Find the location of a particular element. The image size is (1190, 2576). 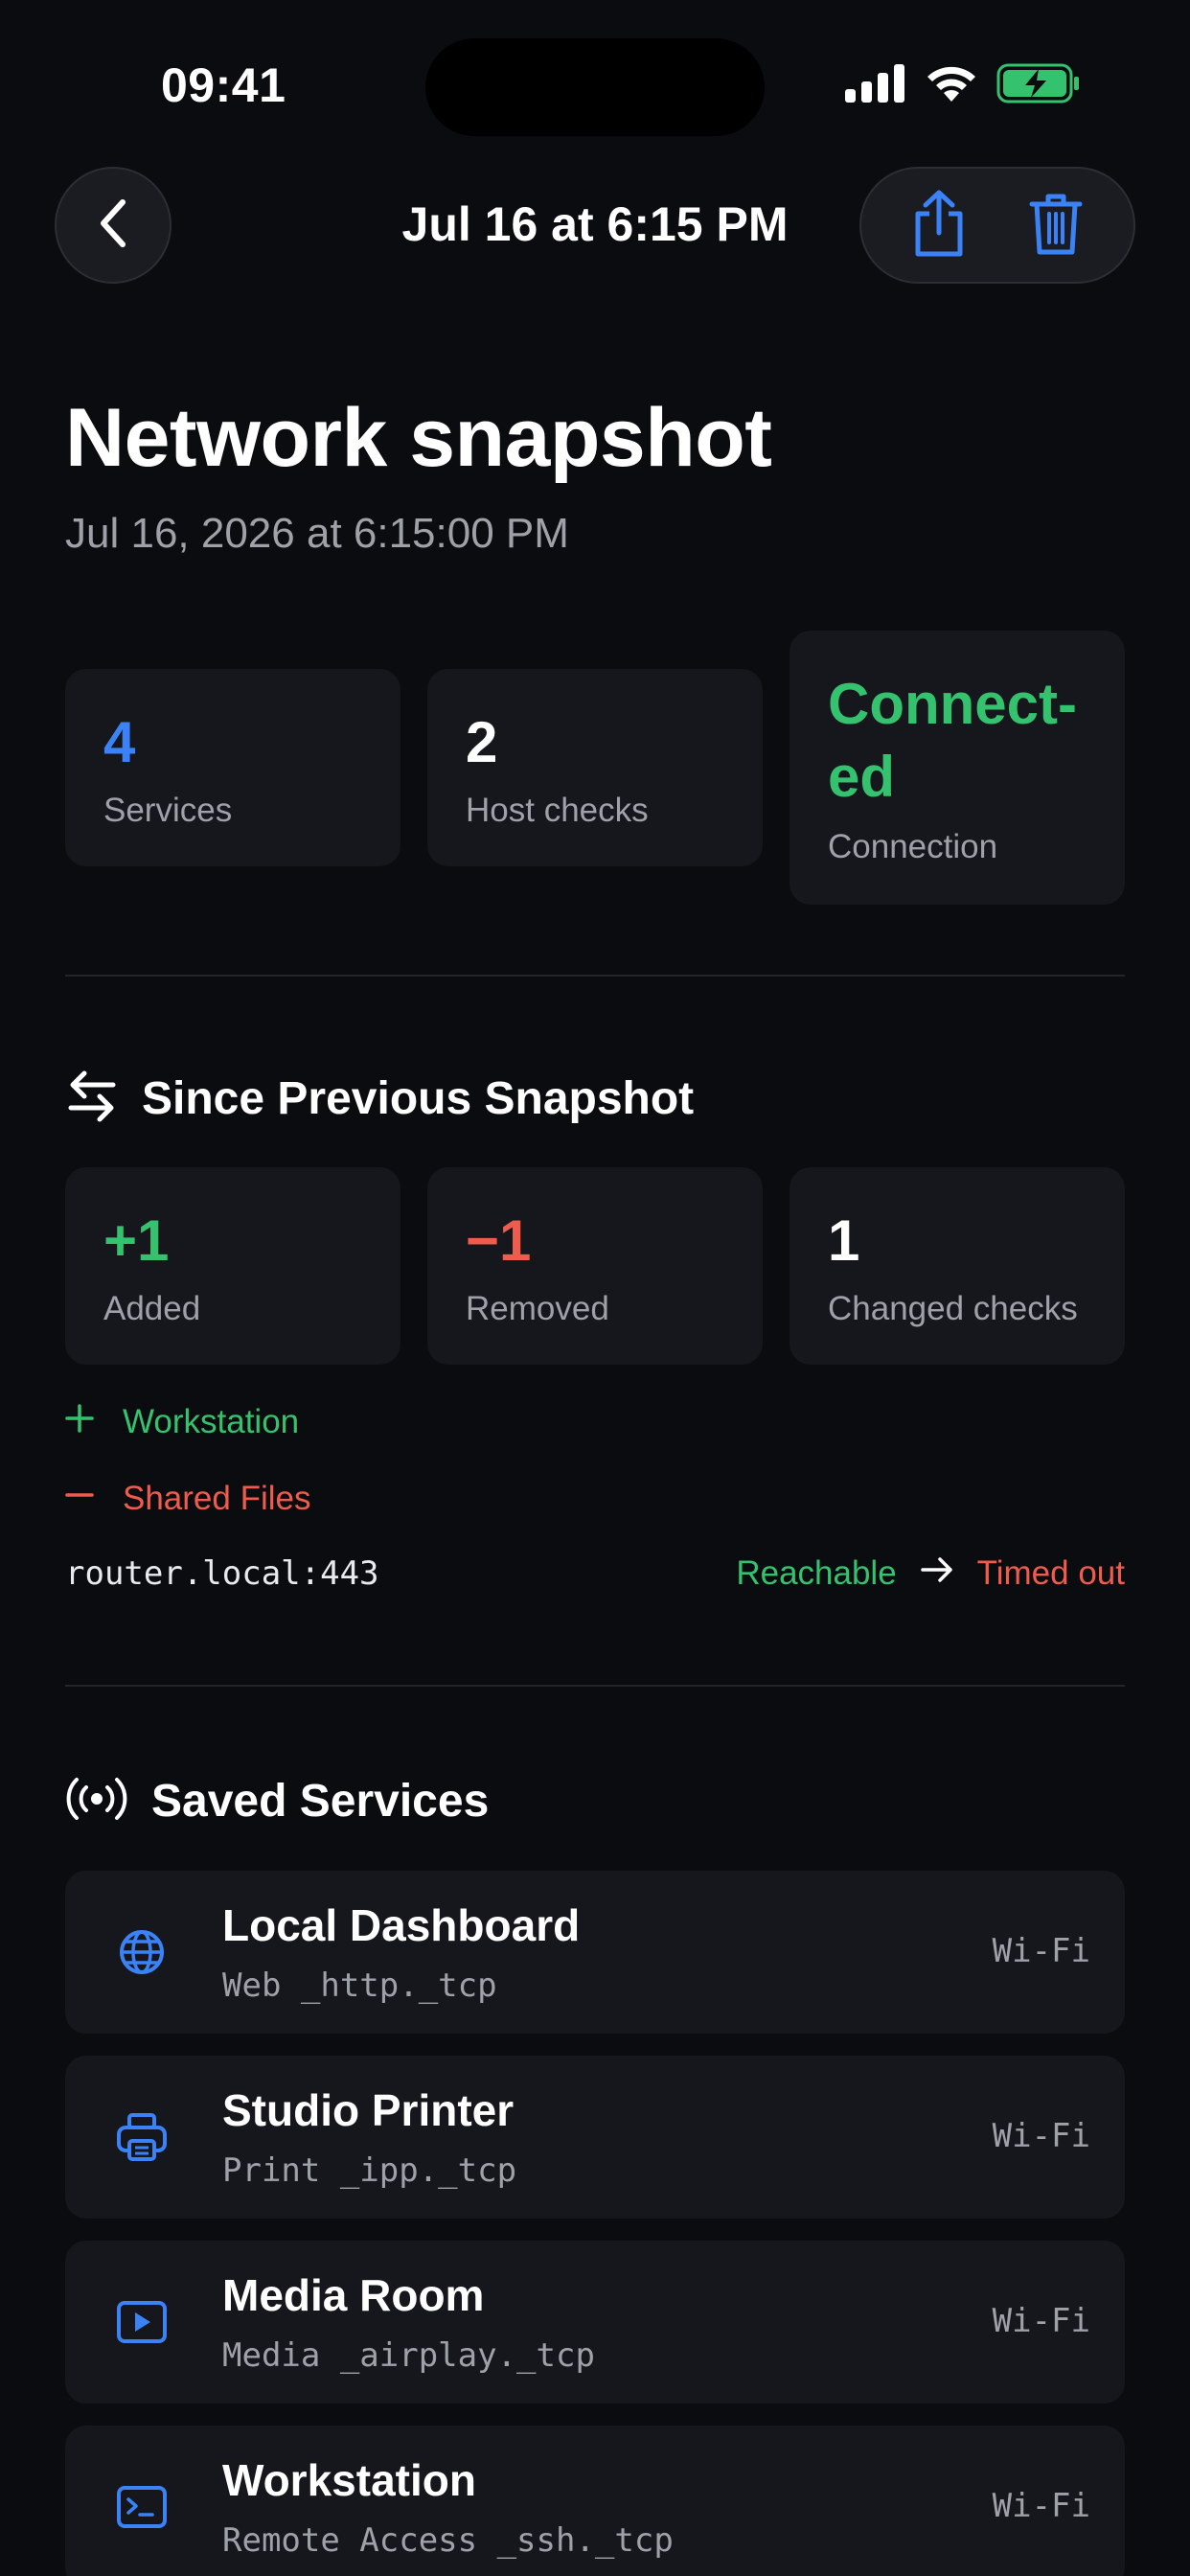

diff-value: 1 is located at coordinates (844, 1240).